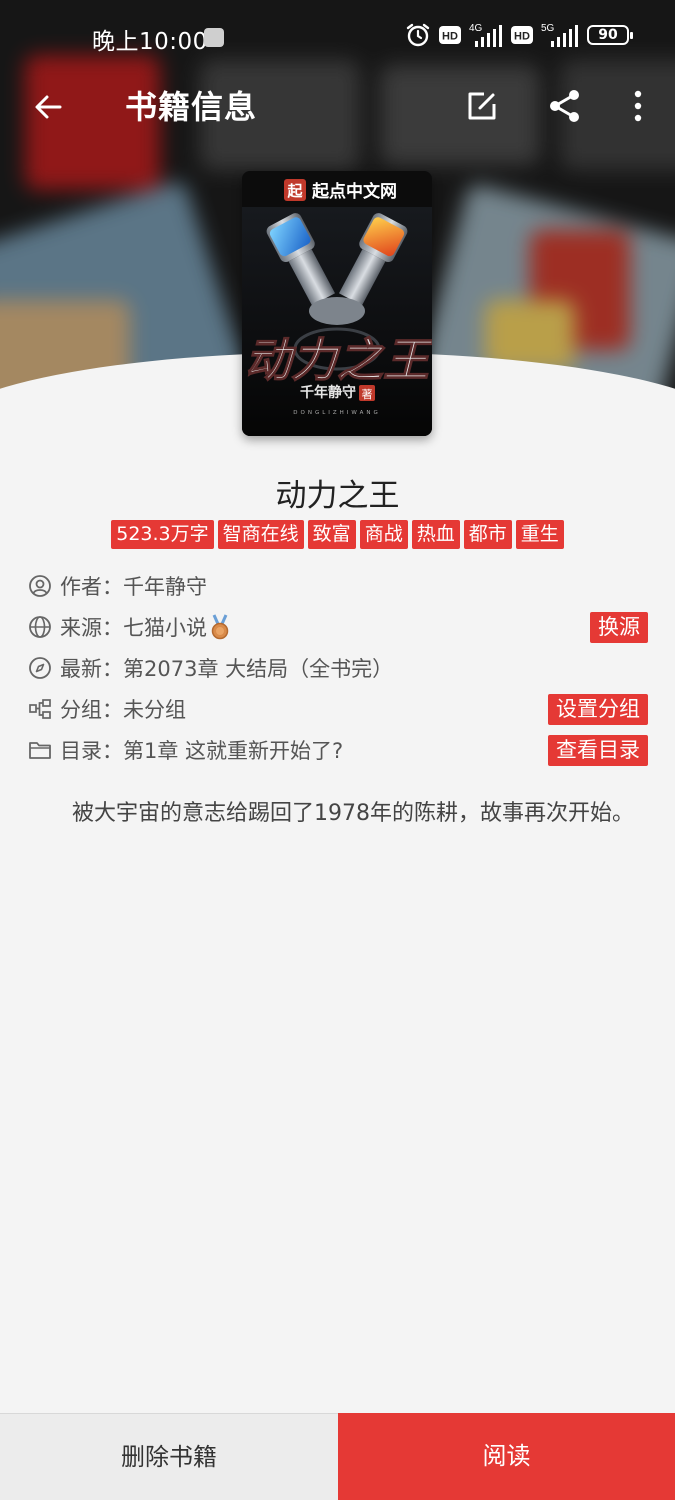 The height and width of the screenshot is (1500, 675). Describe the element at coordinates (328, 392) in the screenshot. I see `svg-text: 千年静守` at that location.